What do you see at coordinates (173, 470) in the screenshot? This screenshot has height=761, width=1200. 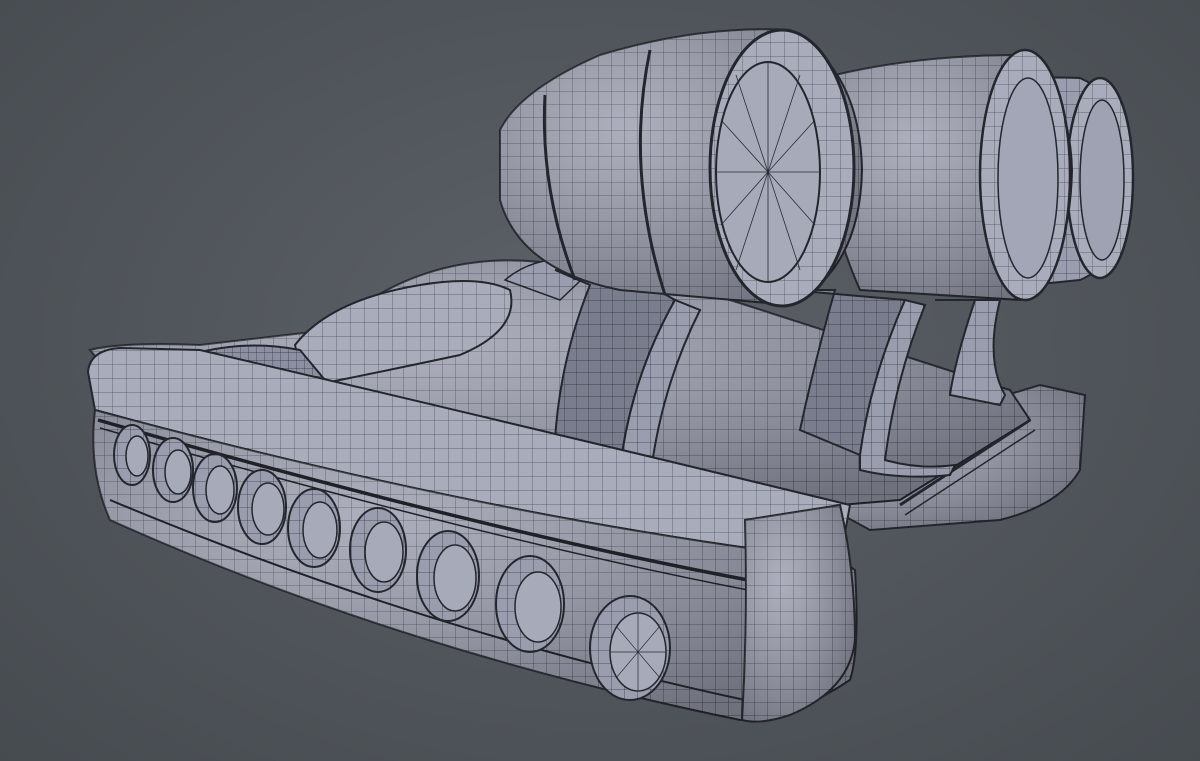 I see `side-fan-2-icon` at bounding box center [173, 470].